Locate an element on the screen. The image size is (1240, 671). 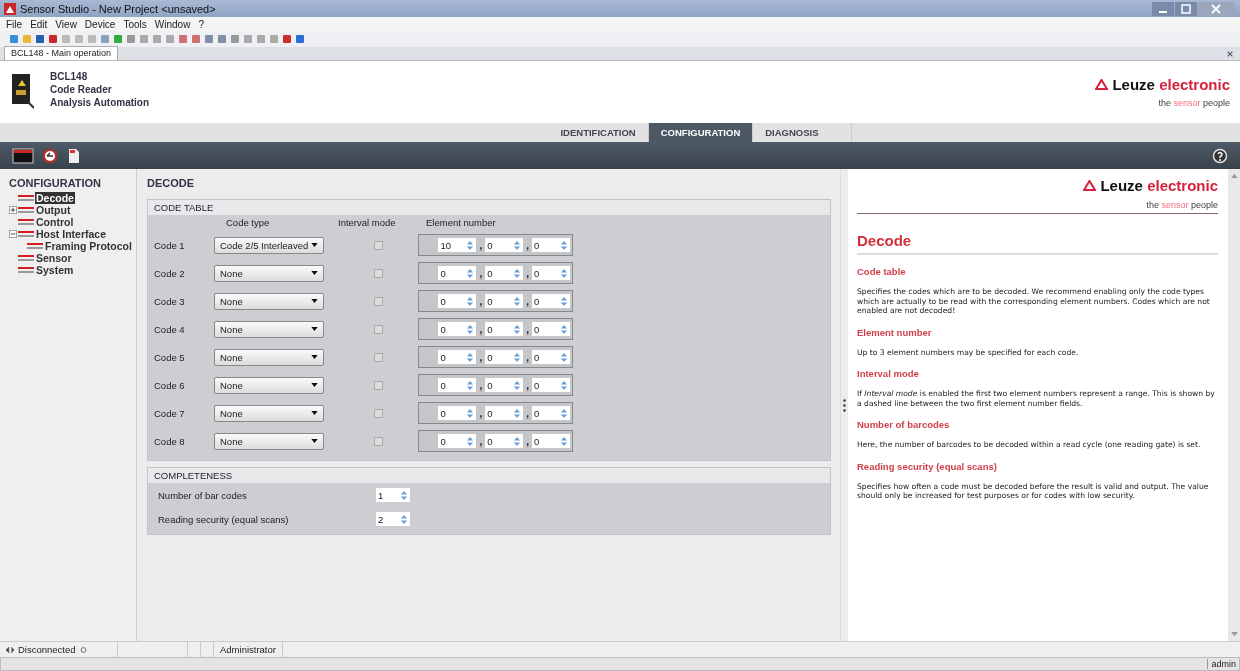
help-heading: Number of barcodes is located at coordinates (904, 424).